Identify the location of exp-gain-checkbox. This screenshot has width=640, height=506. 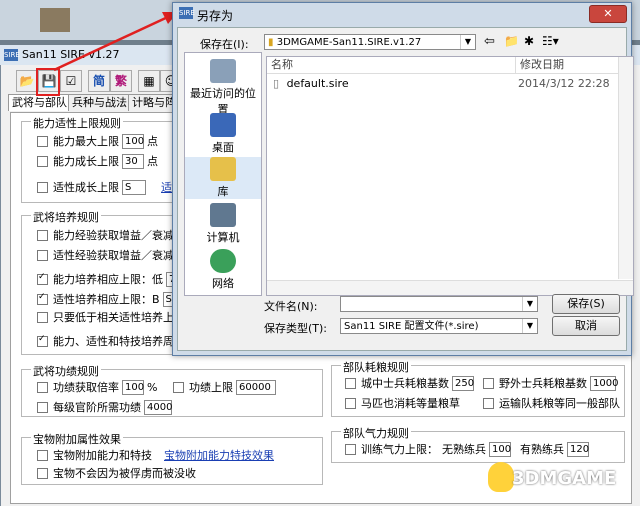
(42, 235).